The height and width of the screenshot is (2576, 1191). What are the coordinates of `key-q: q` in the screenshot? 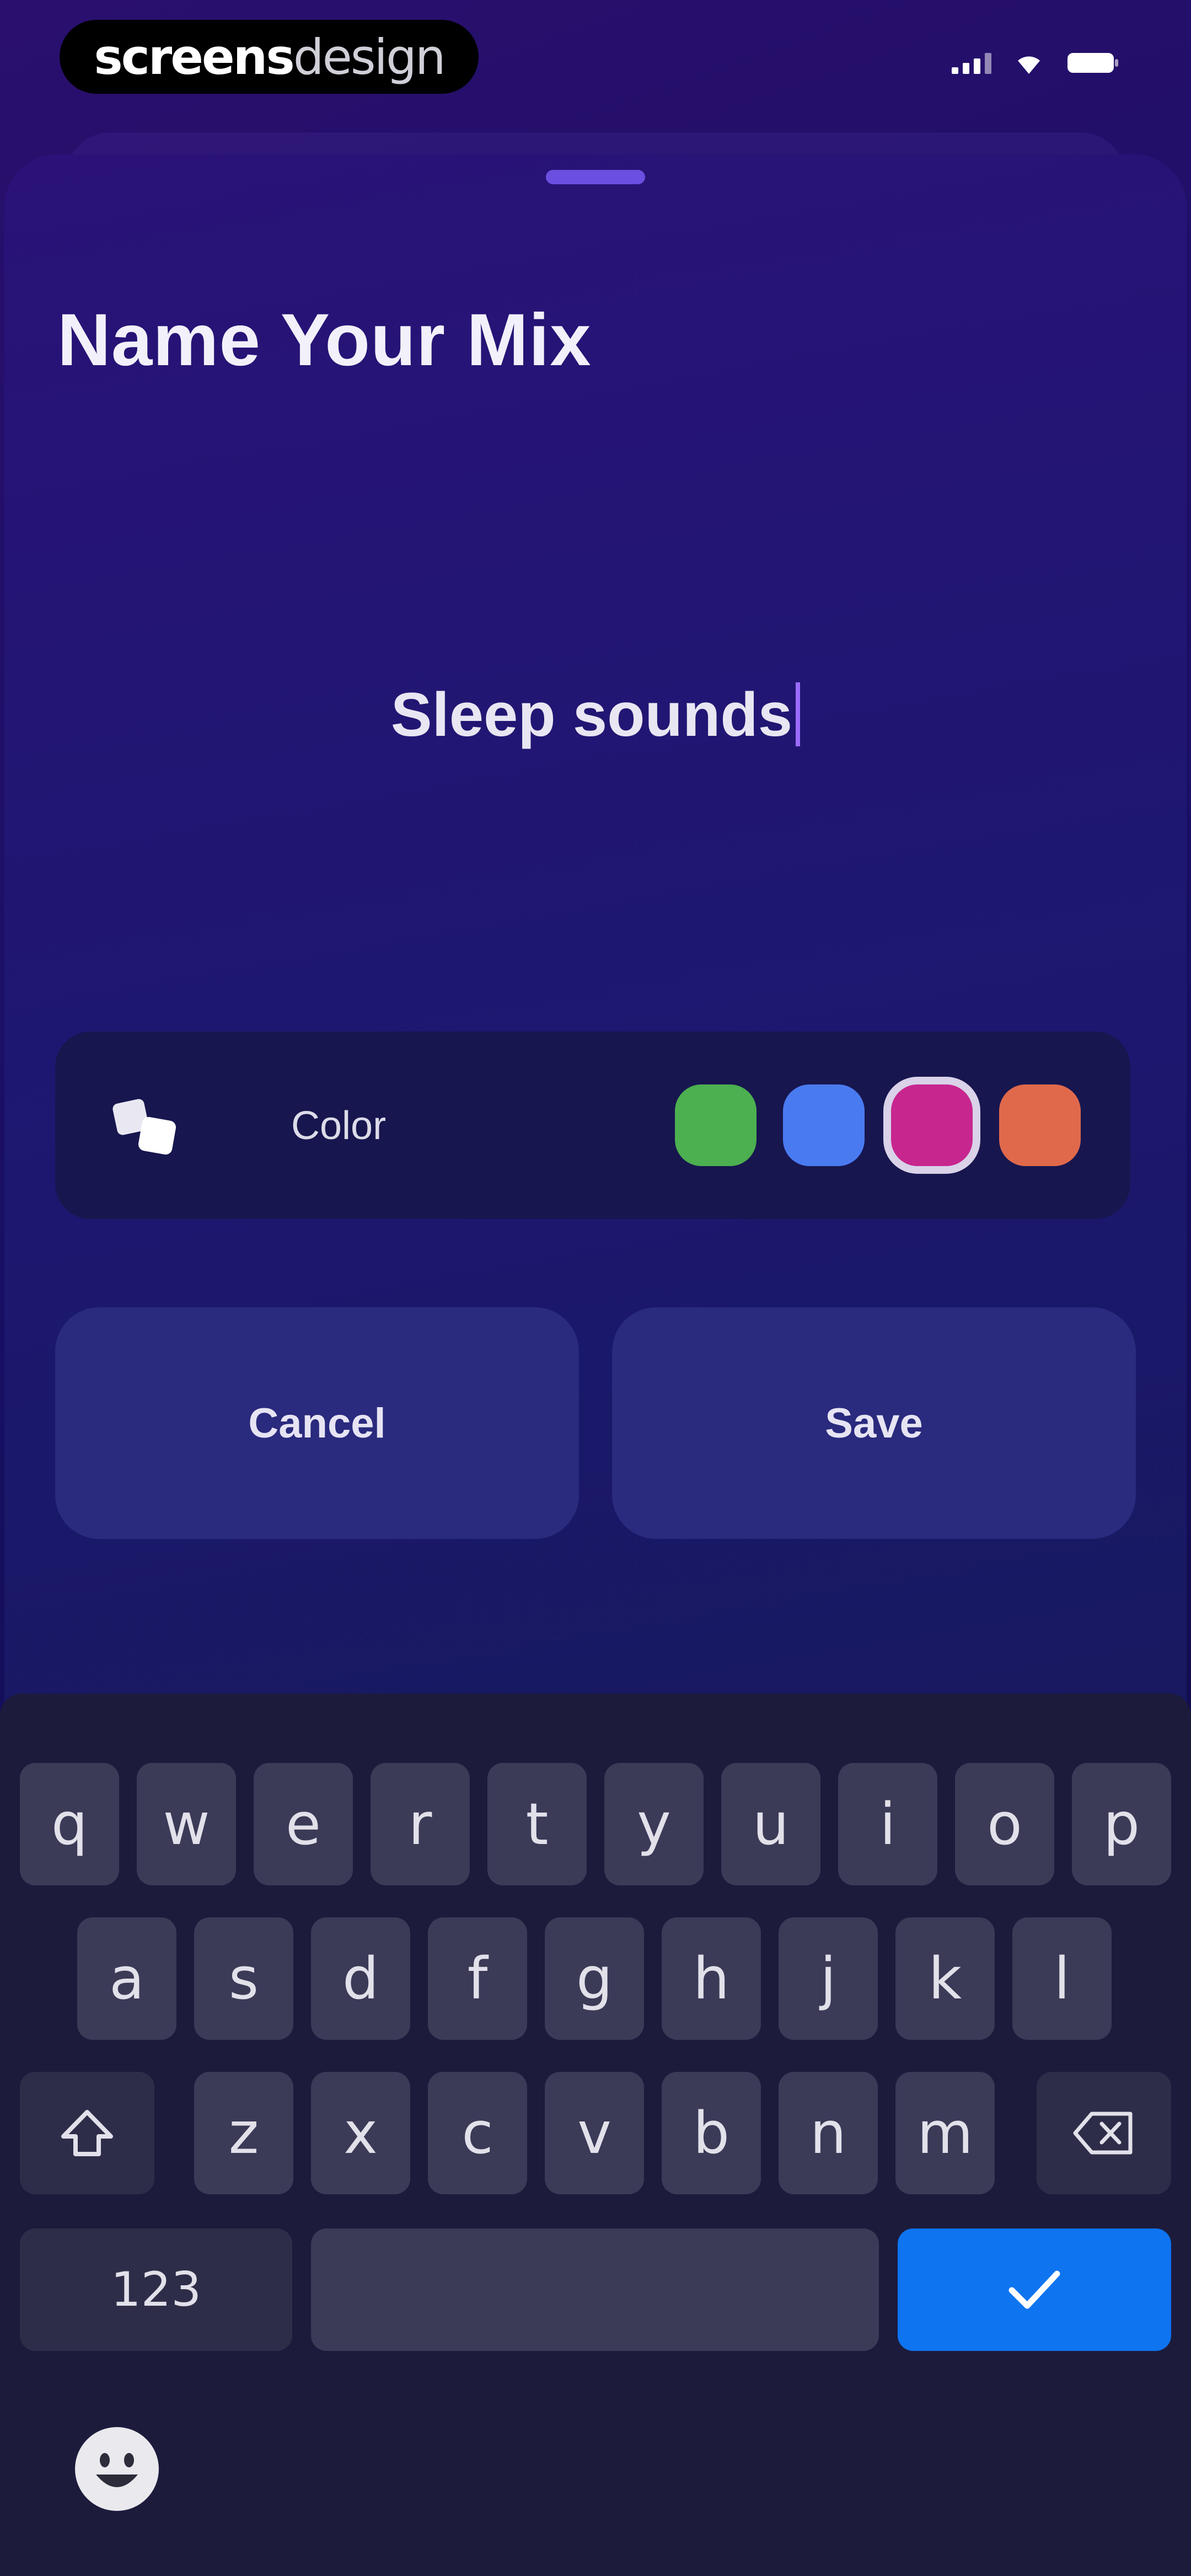 It's located at (69, 1824).